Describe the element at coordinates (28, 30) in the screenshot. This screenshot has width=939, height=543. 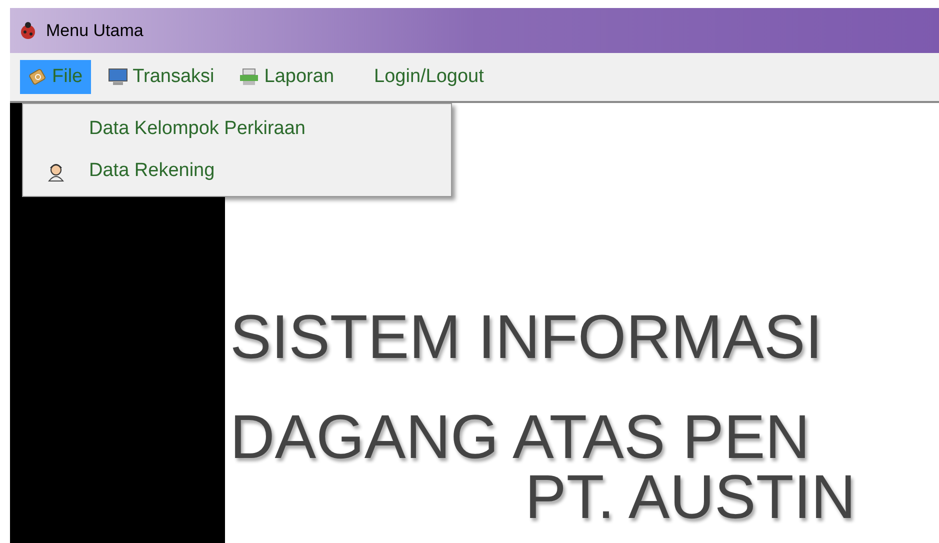
I see `ladybug-icon` at that location.